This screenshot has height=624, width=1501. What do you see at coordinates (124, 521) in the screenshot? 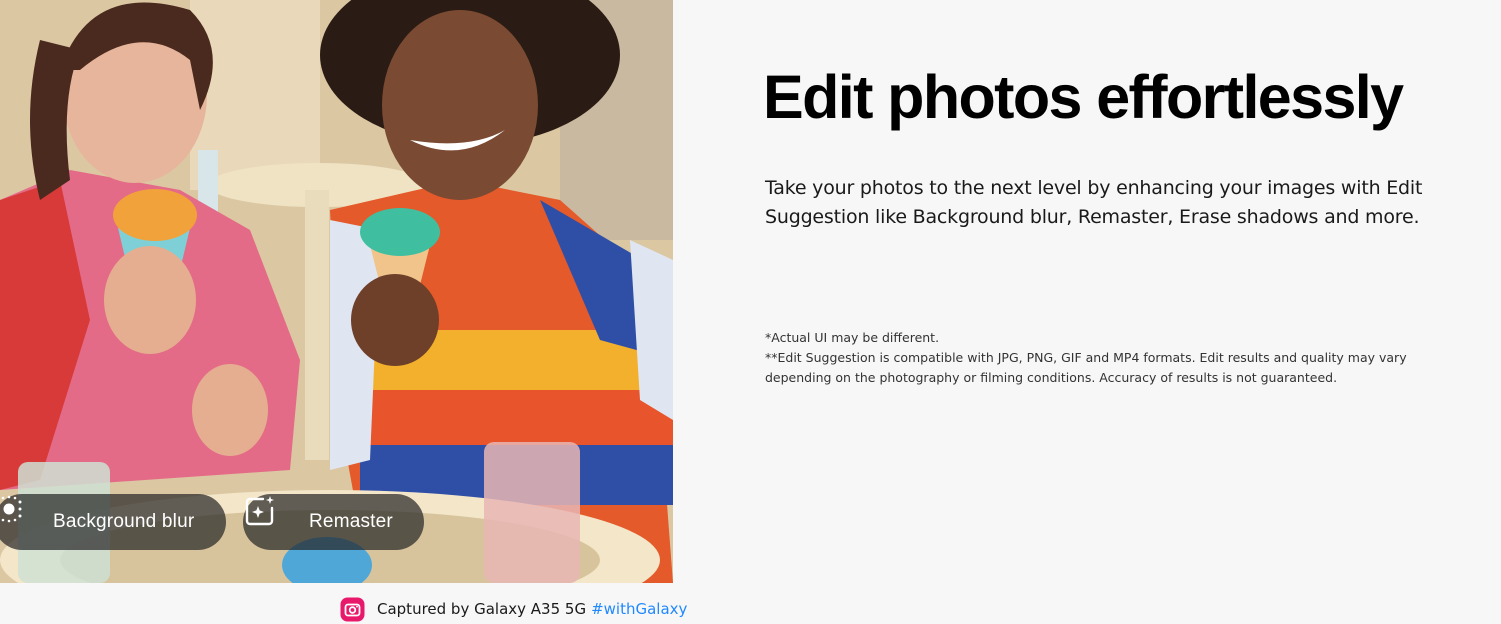
I see `background-blur-label: Background blur` at bounding box center [124, 521].